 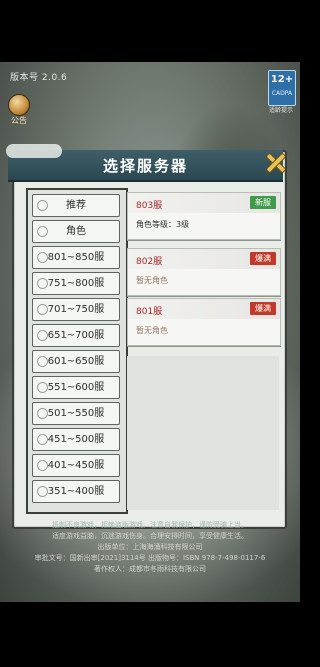 I want to click on tab-651-700: 651~700服, so click(x=76, y=335).